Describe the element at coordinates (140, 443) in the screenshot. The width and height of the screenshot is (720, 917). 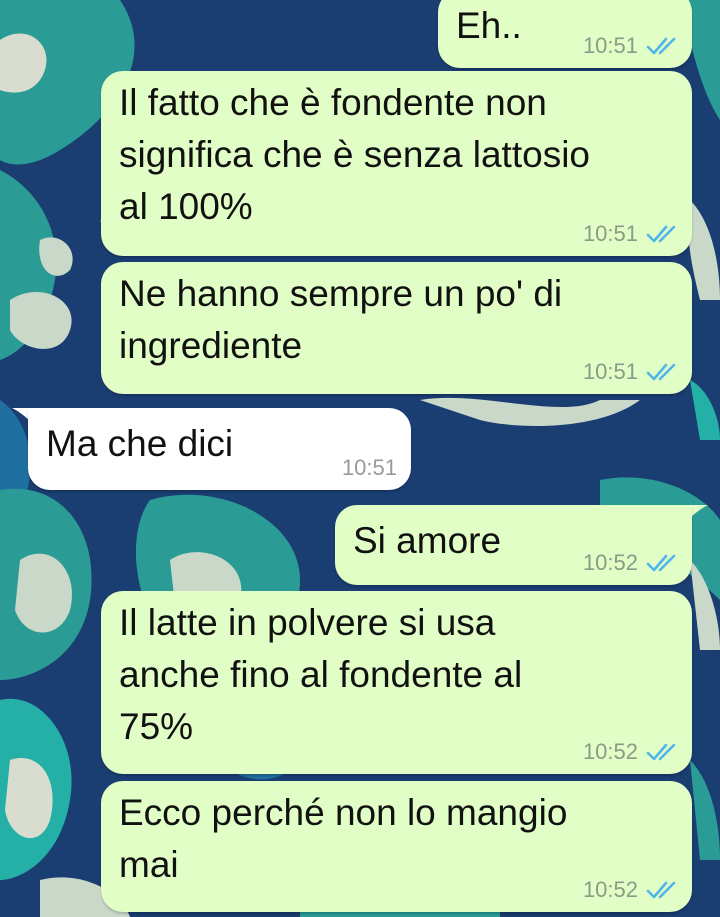
I see `message-text: Ma che dici` at that location.